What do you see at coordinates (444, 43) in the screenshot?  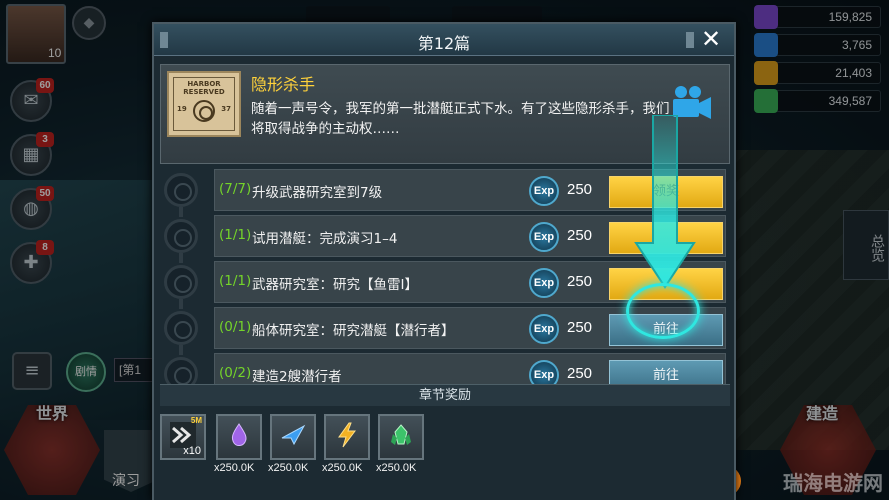 I see `modal-title: 第12篇` at bounding box center [444, 43].